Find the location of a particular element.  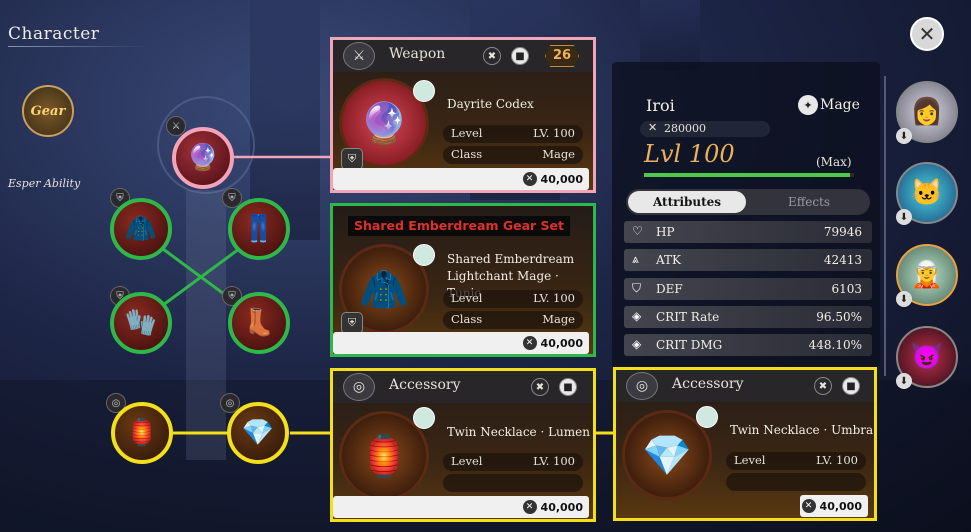

armor-boots-slot: 👢 is located at coordinates (259, 323).